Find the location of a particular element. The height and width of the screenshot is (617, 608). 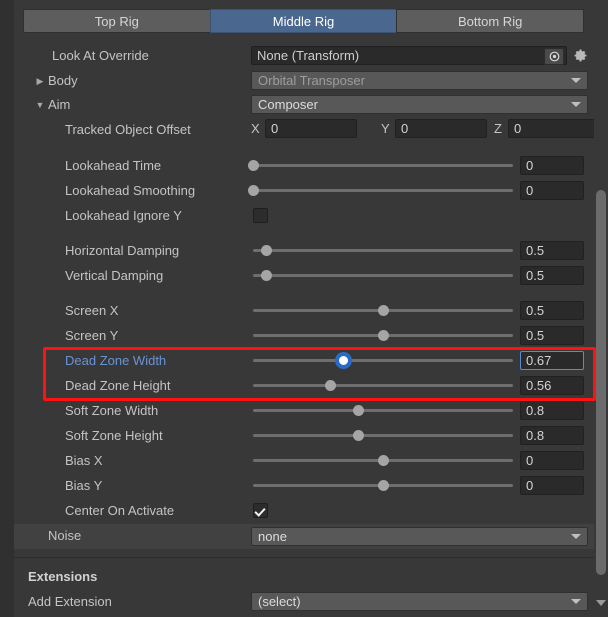

screen-x-slider is located at coordinates (383, 310).